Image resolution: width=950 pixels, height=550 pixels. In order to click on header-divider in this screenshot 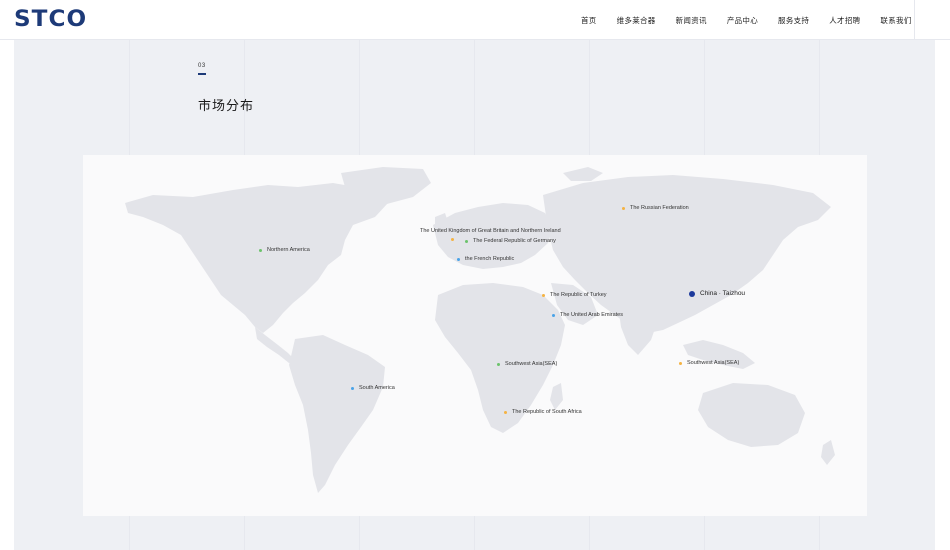, I will do `click(914, 20)`.